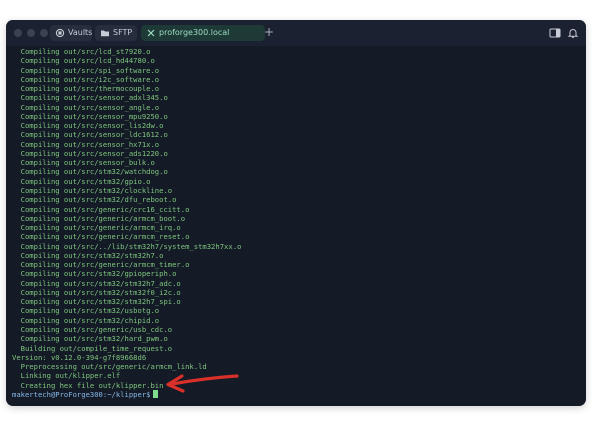 The image size is (592, 444). What do you see at coordinates (83, 163) in the screenshot?
I see `output-line: Compiling out/src/sensor_bulk.o` at bounding box center [83, 163].